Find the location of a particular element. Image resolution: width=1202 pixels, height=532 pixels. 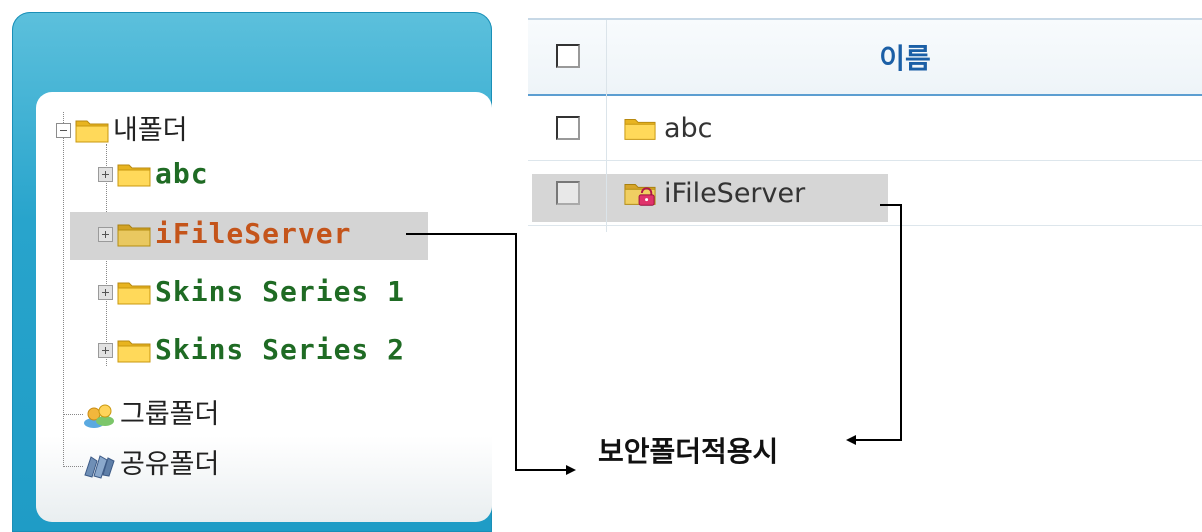

arrow-from-tree is located at coordinates (491, 354).